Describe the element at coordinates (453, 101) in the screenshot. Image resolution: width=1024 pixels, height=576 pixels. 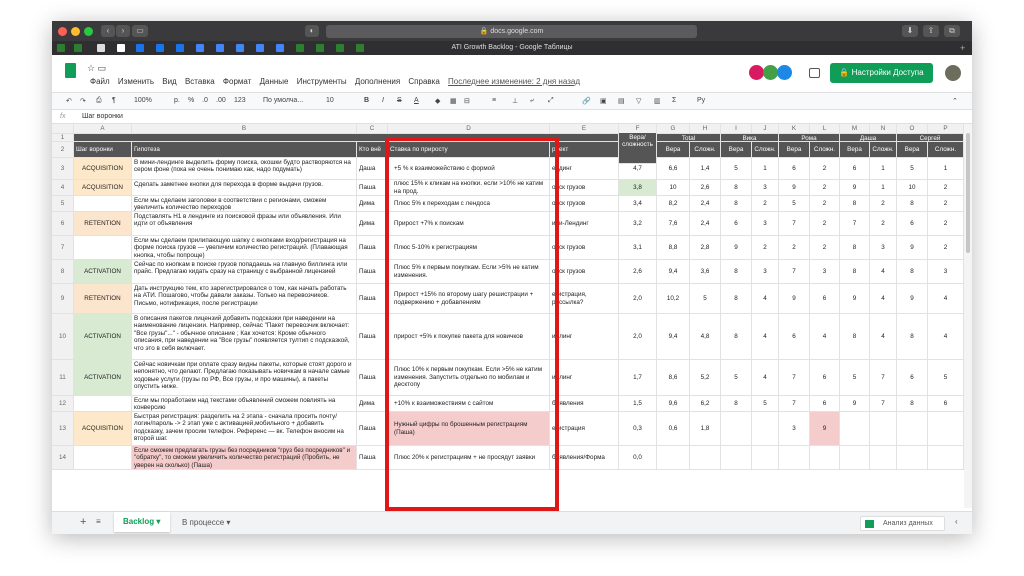
I see `borders-icon: ▦` at that location.